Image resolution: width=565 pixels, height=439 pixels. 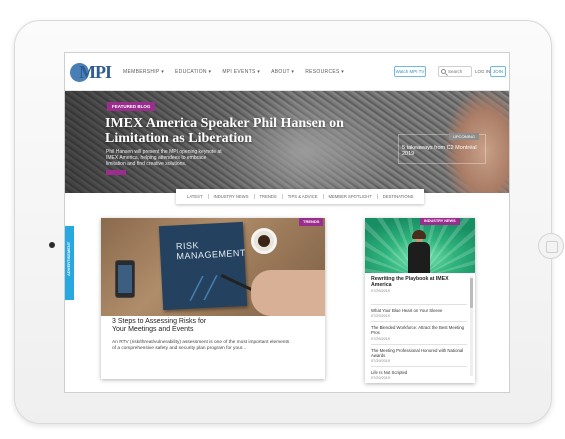 What do you see at coordinates (459, 71) in the screenshot?
I see `search-input` at bounding box center [459, 71].